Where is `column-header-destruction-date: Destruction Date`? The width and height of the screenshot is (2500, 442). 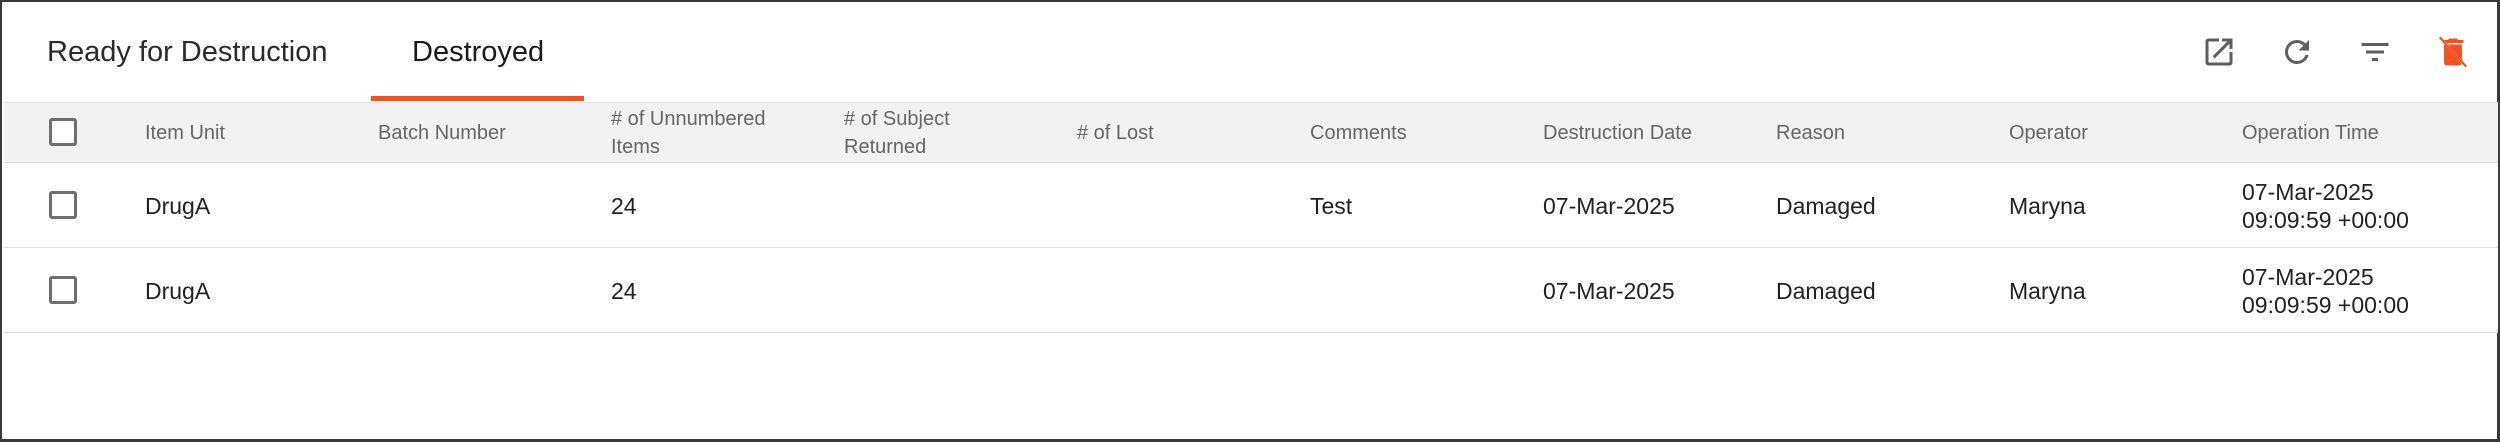 column-header-destruction-date: Destruction Date is located at coordinates (1617, 133).